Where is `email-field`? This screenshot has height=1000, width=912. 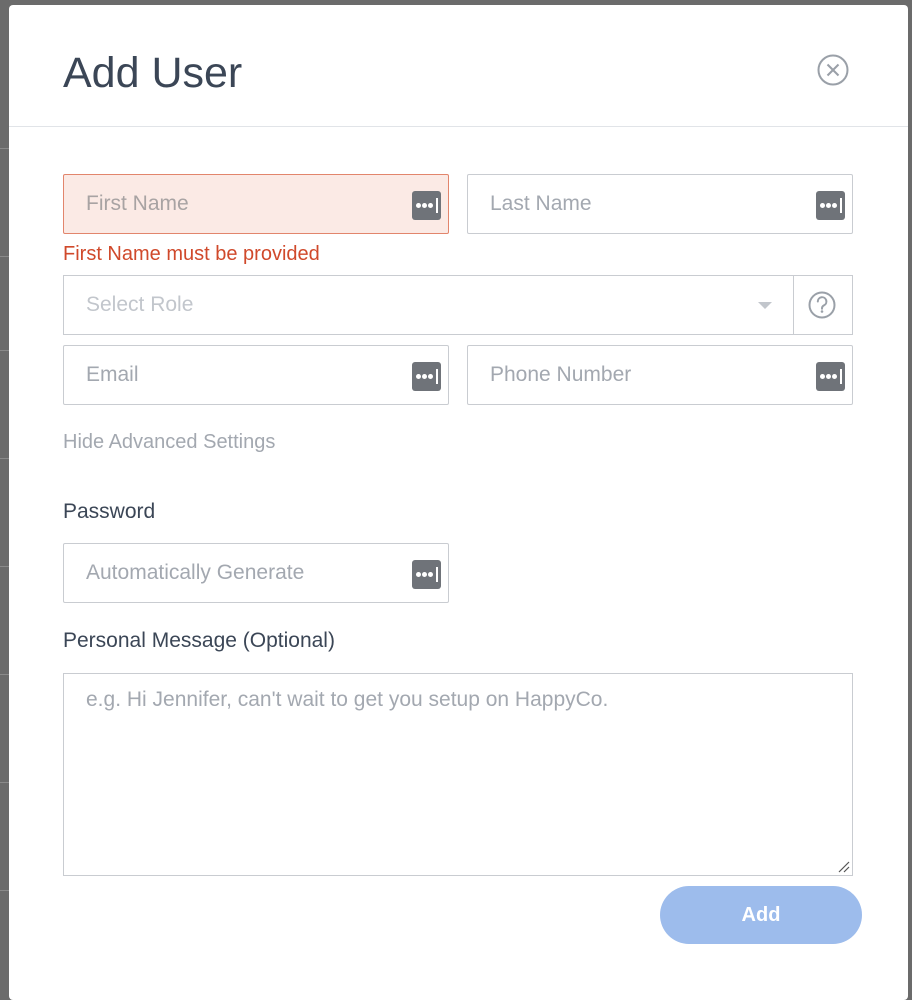
email-field is located at coordinates (256, 375).